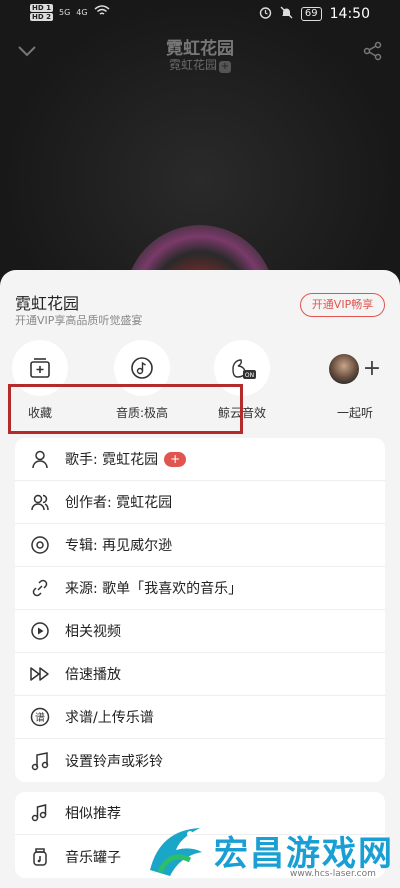 The width and height of the screenshot is (400, 888). Describe the element at coordinates (79, 320) in the screenshot. I see `sheet-subtitle: 开通VIP享高品质听觉盛宴` at that location.